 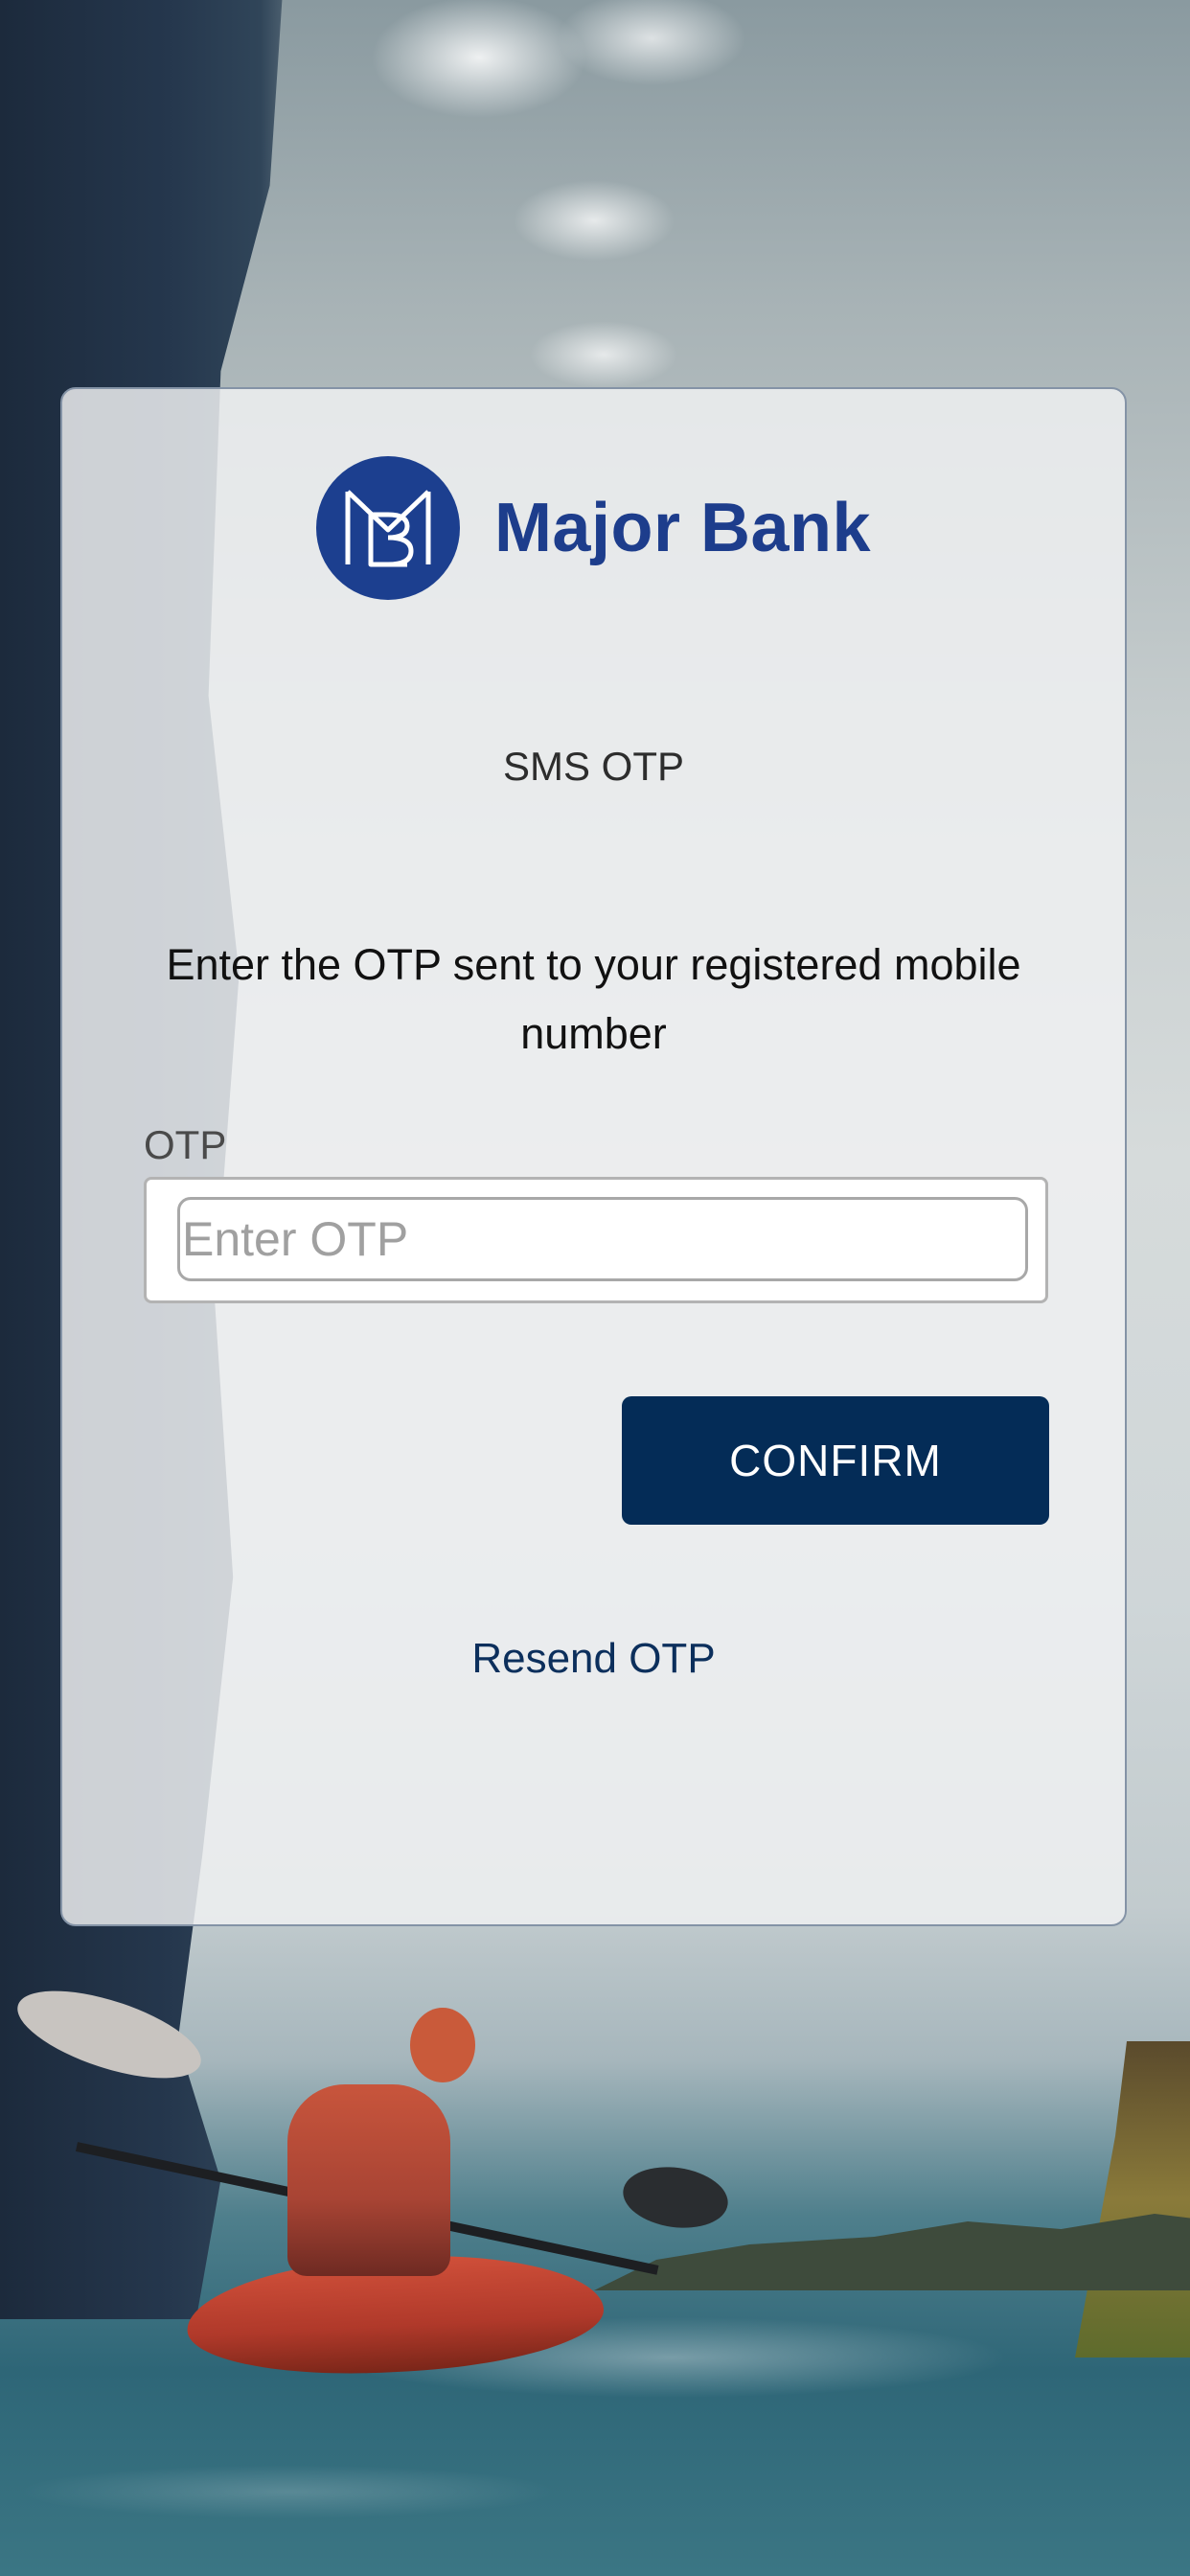 I want to click on otp-input, so click(x=603, y=1239).